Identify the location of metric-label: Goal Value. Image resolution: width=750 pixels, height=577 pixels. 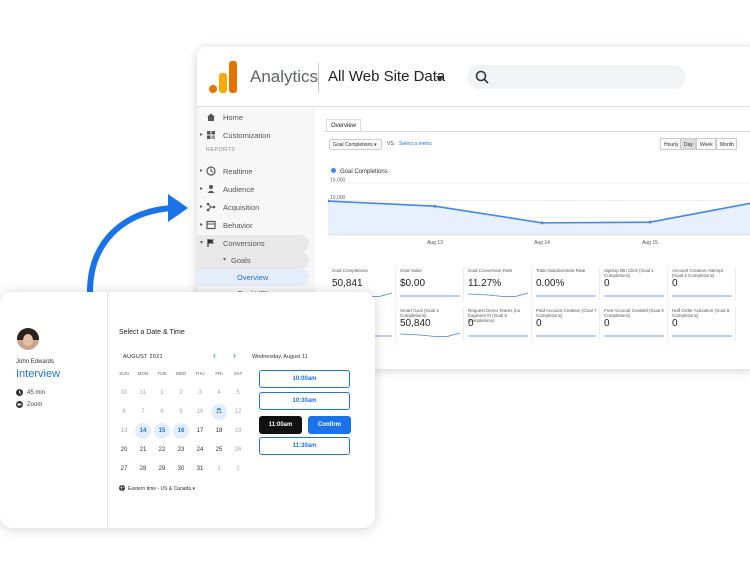
(411, 270).